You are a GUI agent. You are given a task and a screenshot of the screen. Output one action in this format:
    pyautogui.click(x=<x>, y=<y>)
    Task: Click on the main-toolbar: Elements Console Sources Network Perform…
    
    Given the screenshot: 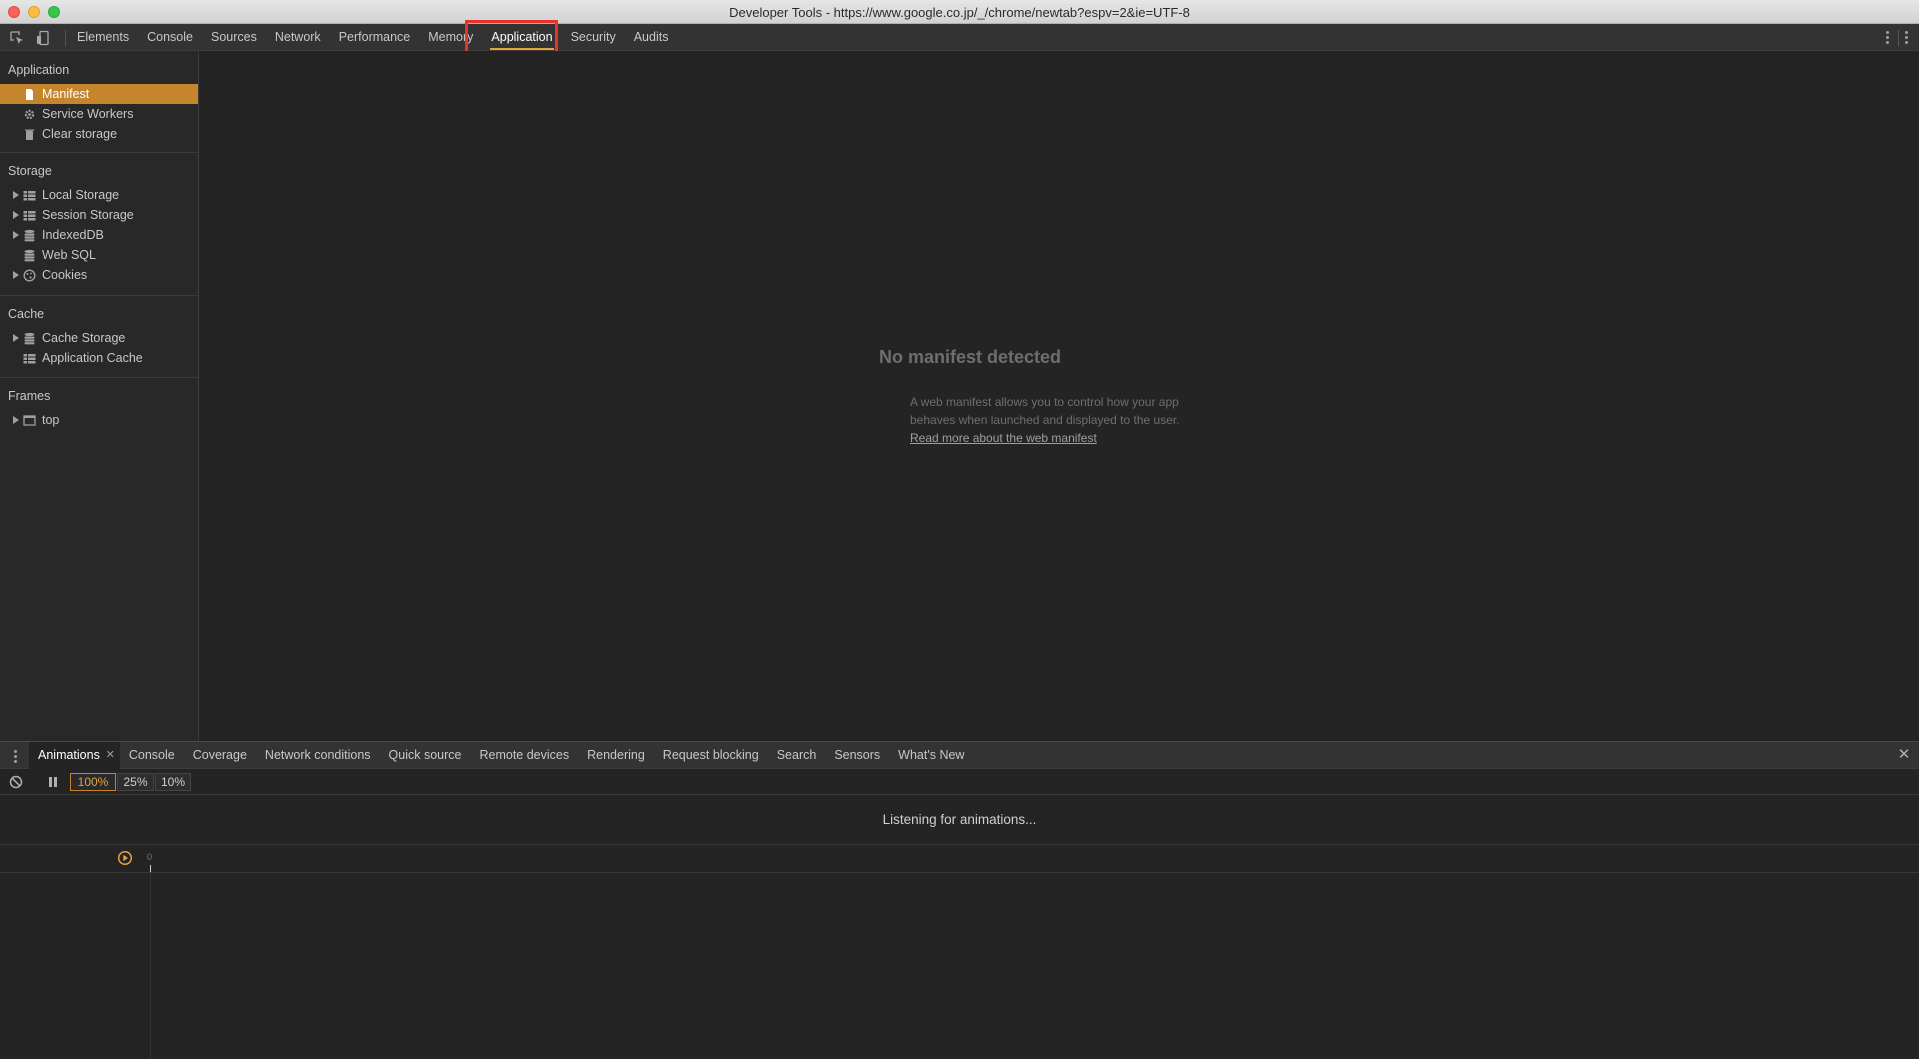 What is the action you would take?
    pyautogui.click(x=959, y=37)
    